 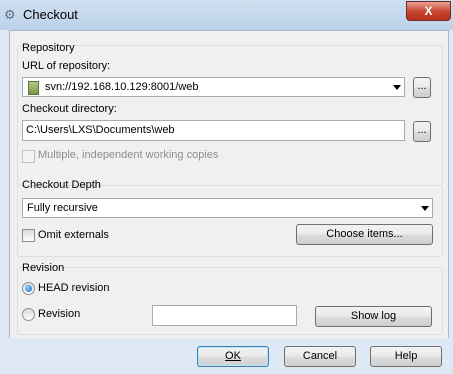 What do you see at coordinates (226, 15) in the screenshot?
I see `title-bar: ⚙ Checkout X` at bounding box center [226, 15].